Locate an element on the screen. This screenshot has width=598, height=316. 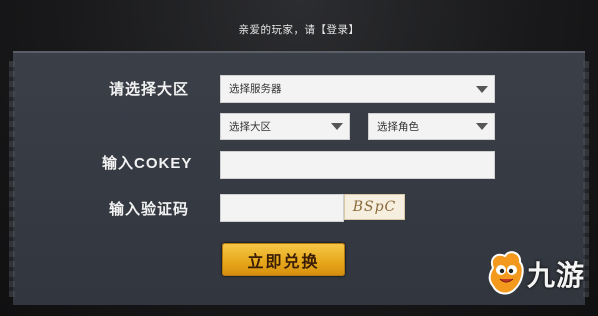
region-label: 请选择大区 is located at coordinates (149, 89).